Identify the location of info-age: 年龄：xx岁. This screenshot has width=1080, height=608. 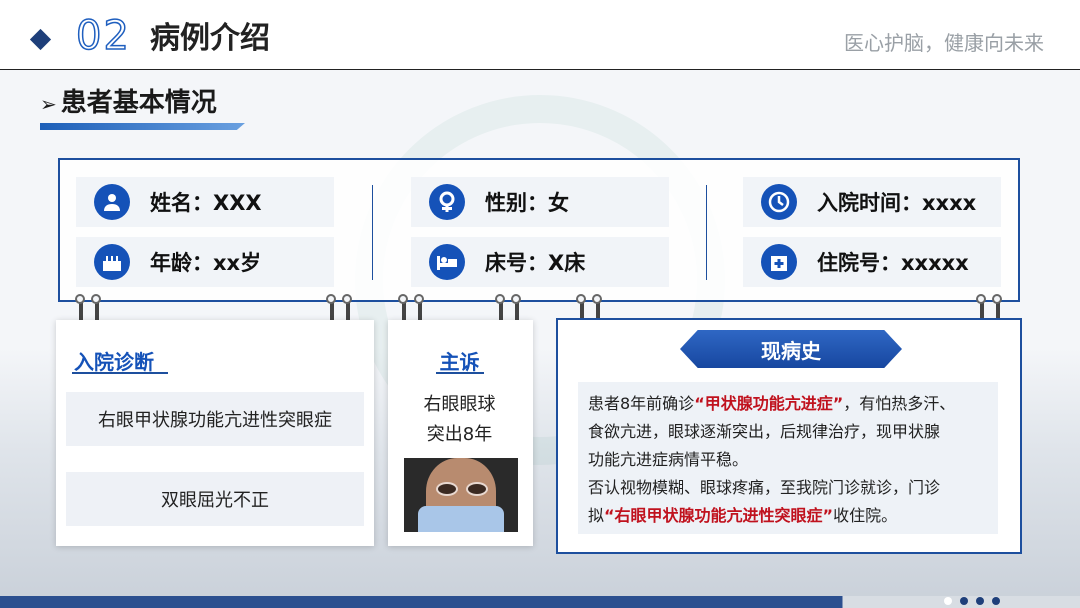
(205, 262).